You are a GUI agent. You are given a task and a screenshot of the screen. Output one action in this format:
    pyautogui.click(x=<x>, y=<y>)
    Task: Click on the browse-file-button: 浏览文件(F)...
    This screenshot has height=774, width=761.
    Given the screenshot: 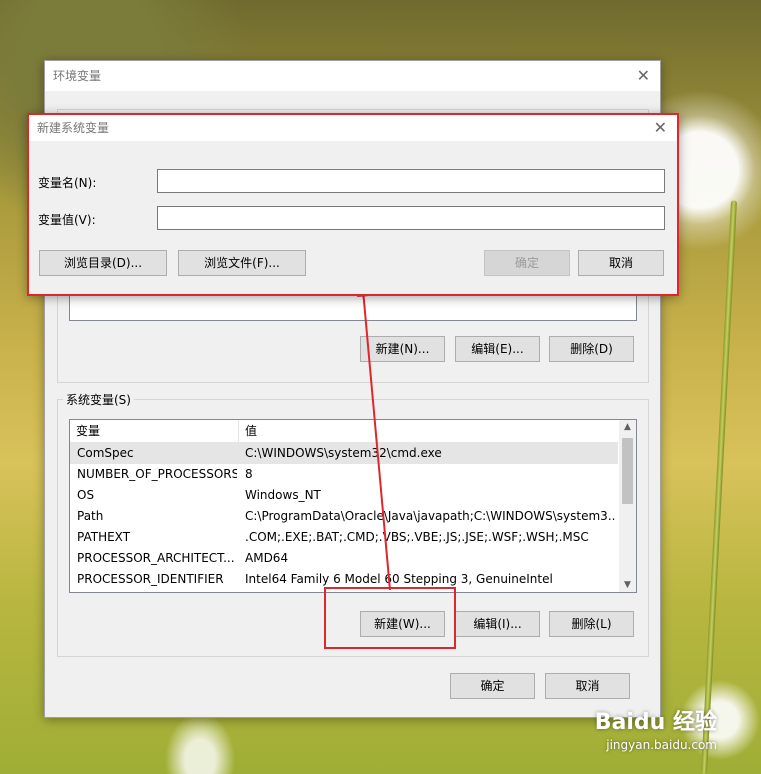 What is the action you would take?
    pyautogui.click(x=242, y=263)
    